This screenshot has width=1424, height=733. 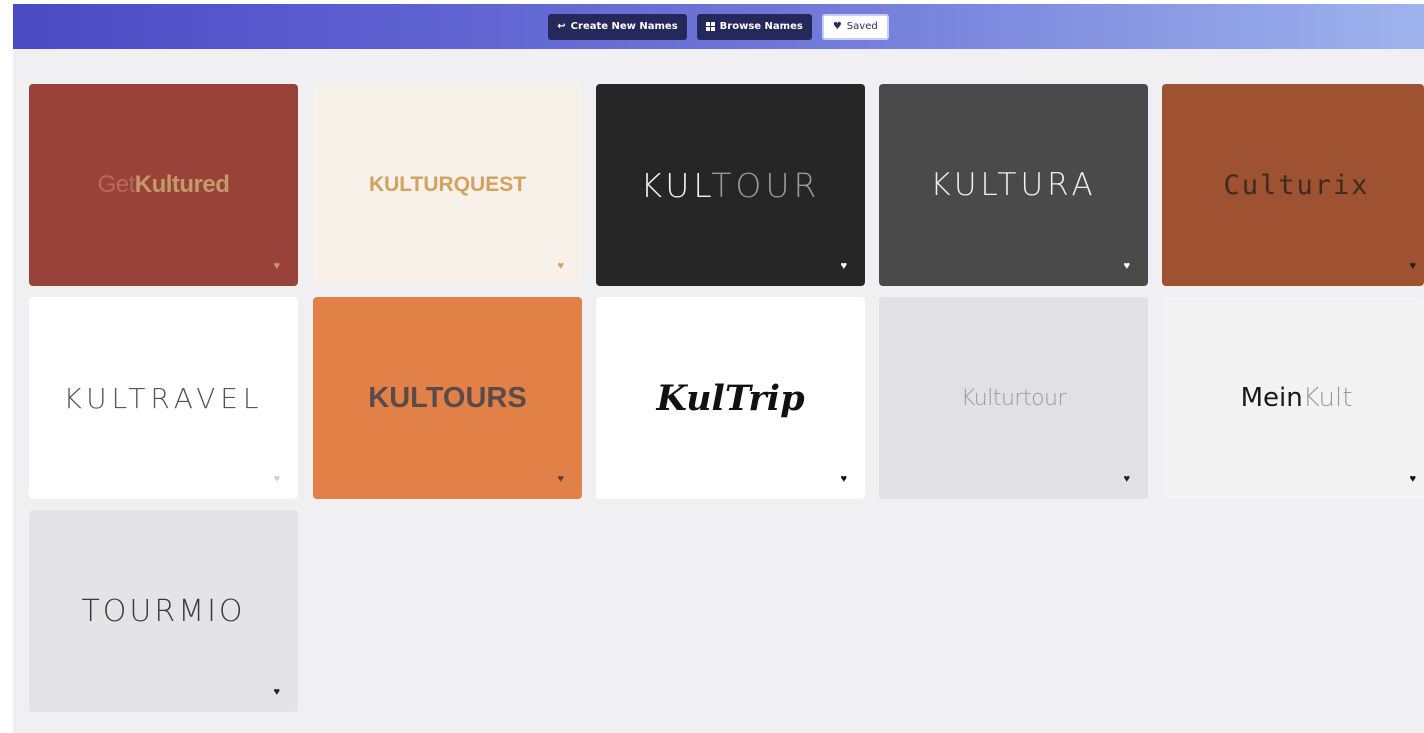 I want to click on logo-part-light: KUL, so click(x=676, y=185).